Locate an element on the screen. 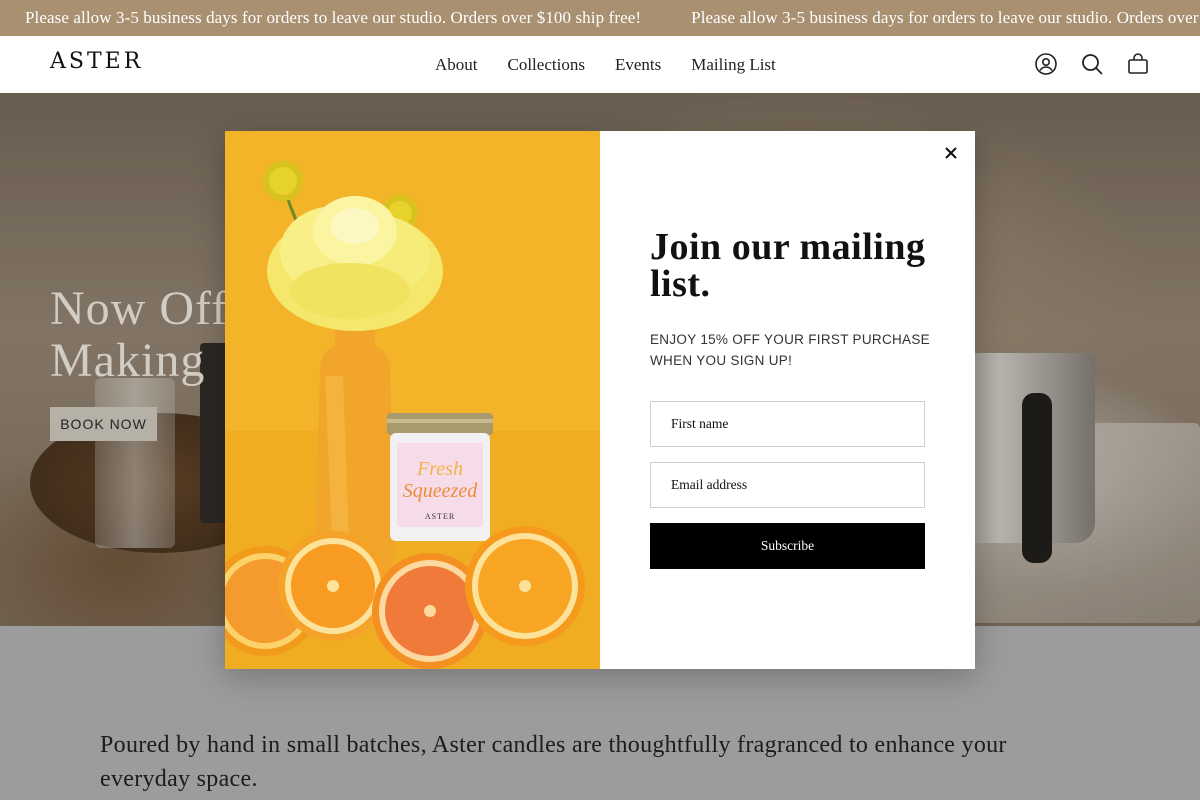 The image size is (1200, 800). subscribe-button: Subscribe is located at coordinates (787, 546).